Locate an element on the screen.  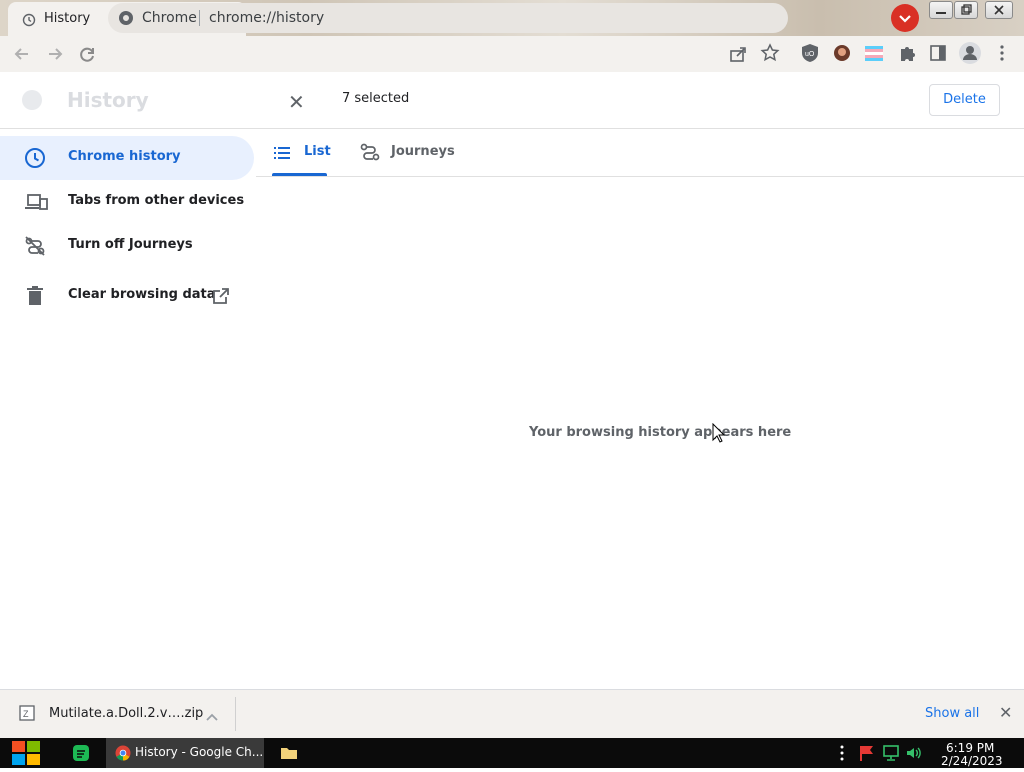
chevron-up-icon is located at coordinates (212, 717).